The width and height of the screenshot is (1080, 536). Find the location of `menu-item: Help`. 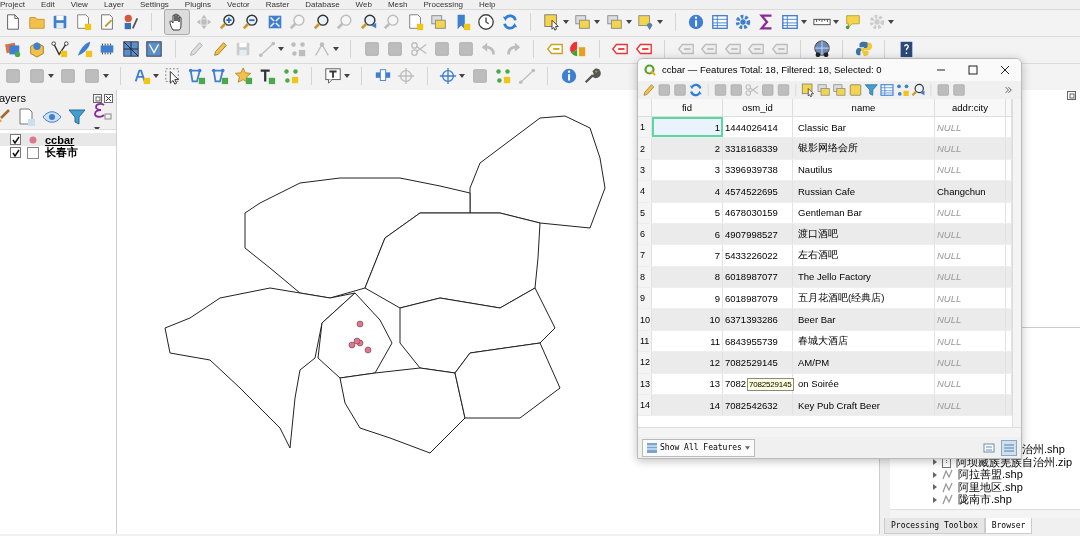

menu-item: Help is located at coordinates (487, 4).